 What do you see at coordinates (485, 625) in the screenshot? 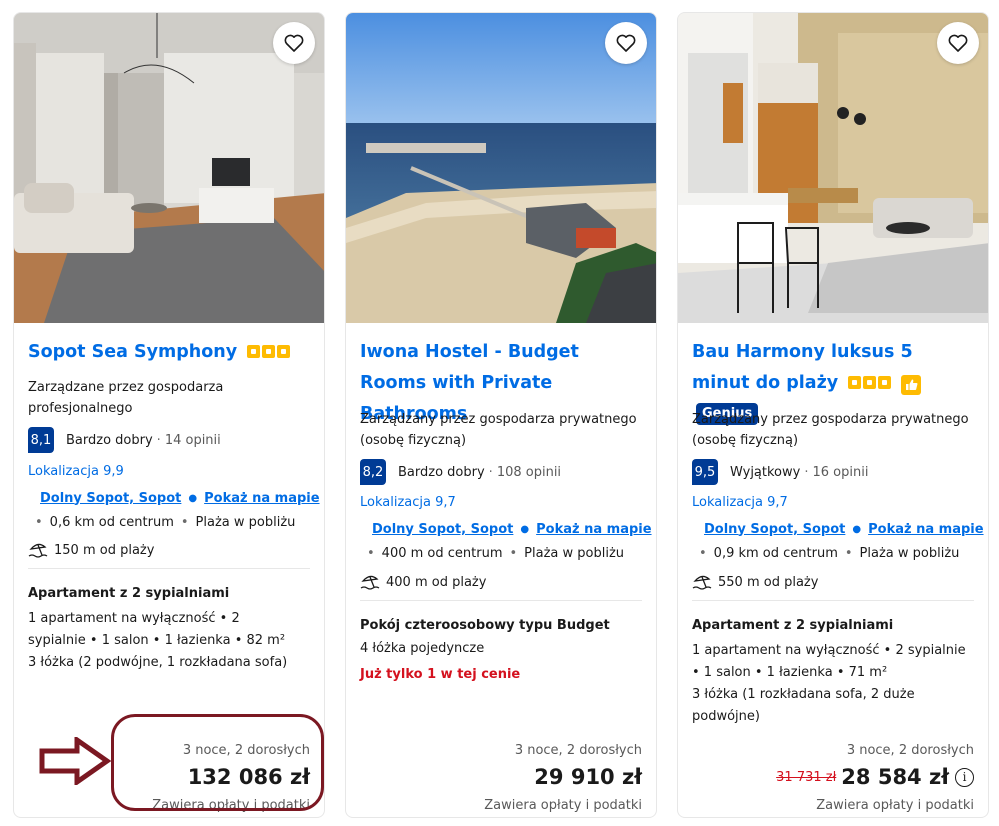
I see `room-type: Pokój czteroosobowy typu Budget` at bounding box center [485, 625].